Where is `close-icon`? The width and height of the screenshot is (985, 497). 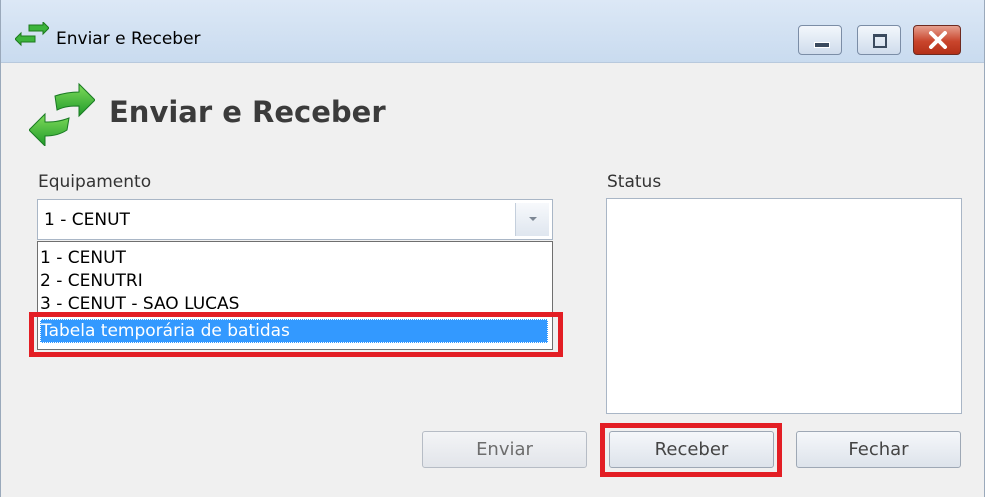
close-icon is located at coordinates (938, 42).